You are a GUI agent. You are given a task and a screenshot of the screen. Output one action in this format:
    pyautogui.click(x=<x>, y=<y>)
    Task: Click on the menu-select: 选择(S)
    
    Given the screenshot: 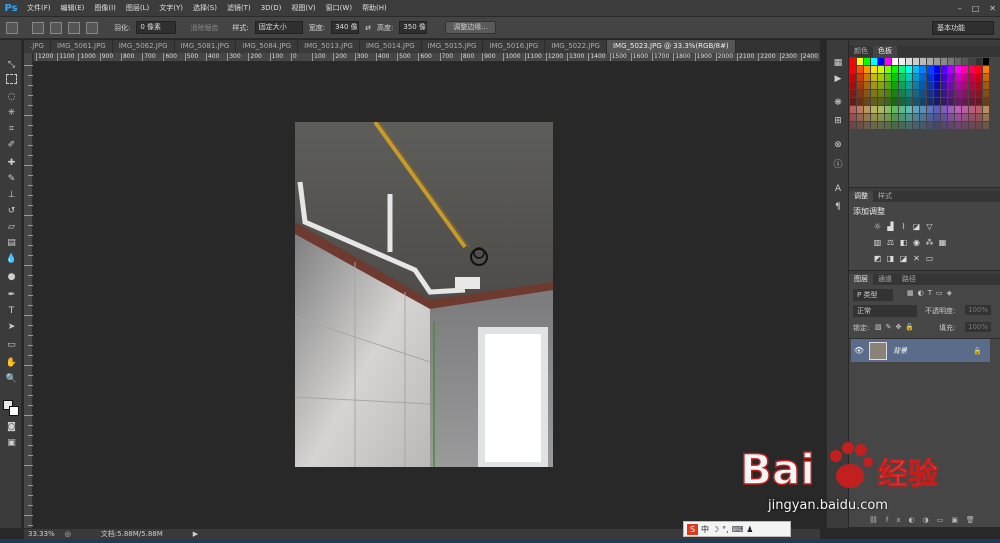 What is the action you would take?
    pyautogui.click(x=205, y=8)
    